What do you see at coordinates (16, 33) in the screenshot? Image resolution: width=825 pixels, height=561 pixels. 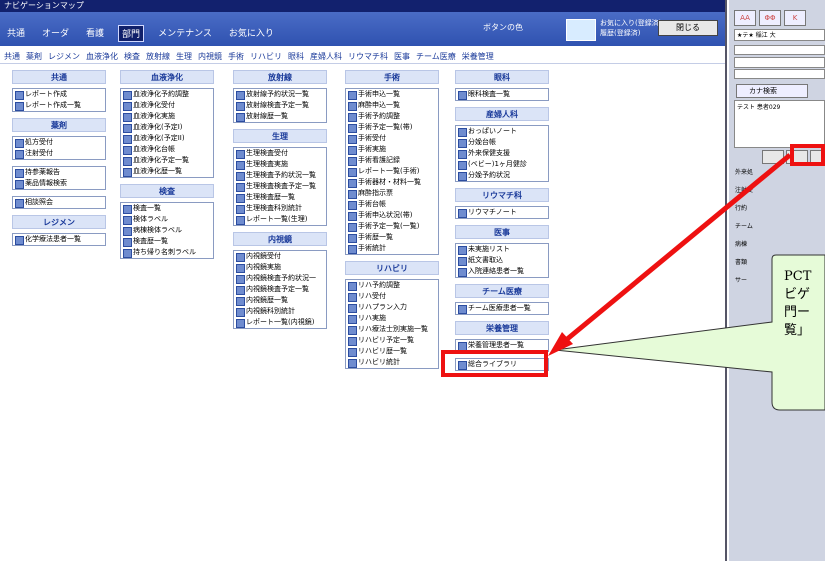 I see `menu-common: 共通` at bounding box center [16, 33].